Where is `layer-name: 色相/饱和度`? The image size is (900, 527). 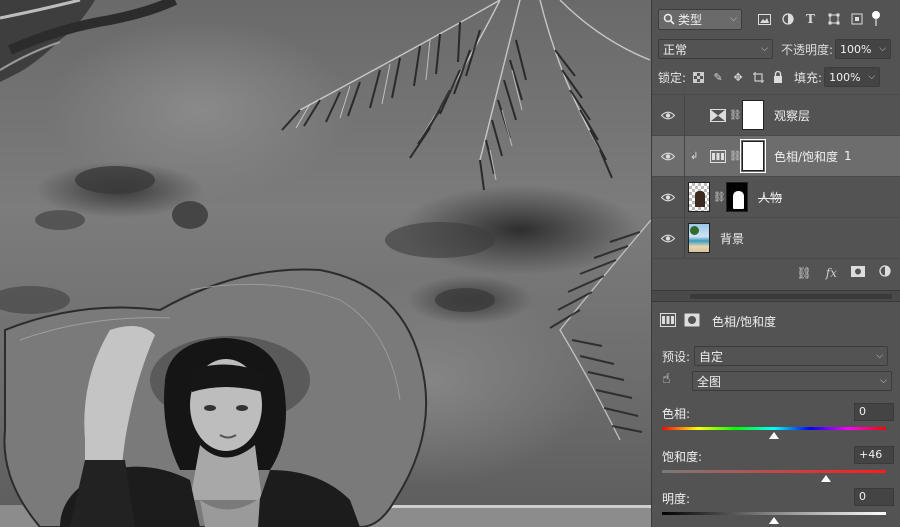 layer-name: 色相/饱和度 is located at coordinates (806, 156).